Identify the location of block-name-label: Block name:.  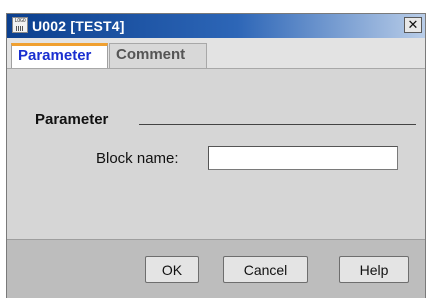
(137, 158).